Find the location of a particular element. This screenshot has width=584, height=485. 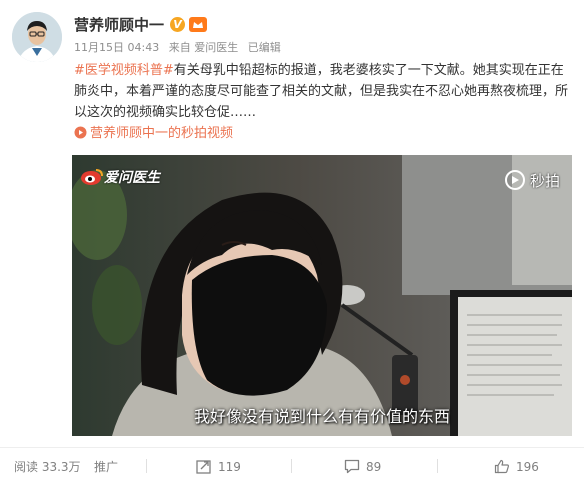

promote-button: 推广 is located at coordinates (106, 466).